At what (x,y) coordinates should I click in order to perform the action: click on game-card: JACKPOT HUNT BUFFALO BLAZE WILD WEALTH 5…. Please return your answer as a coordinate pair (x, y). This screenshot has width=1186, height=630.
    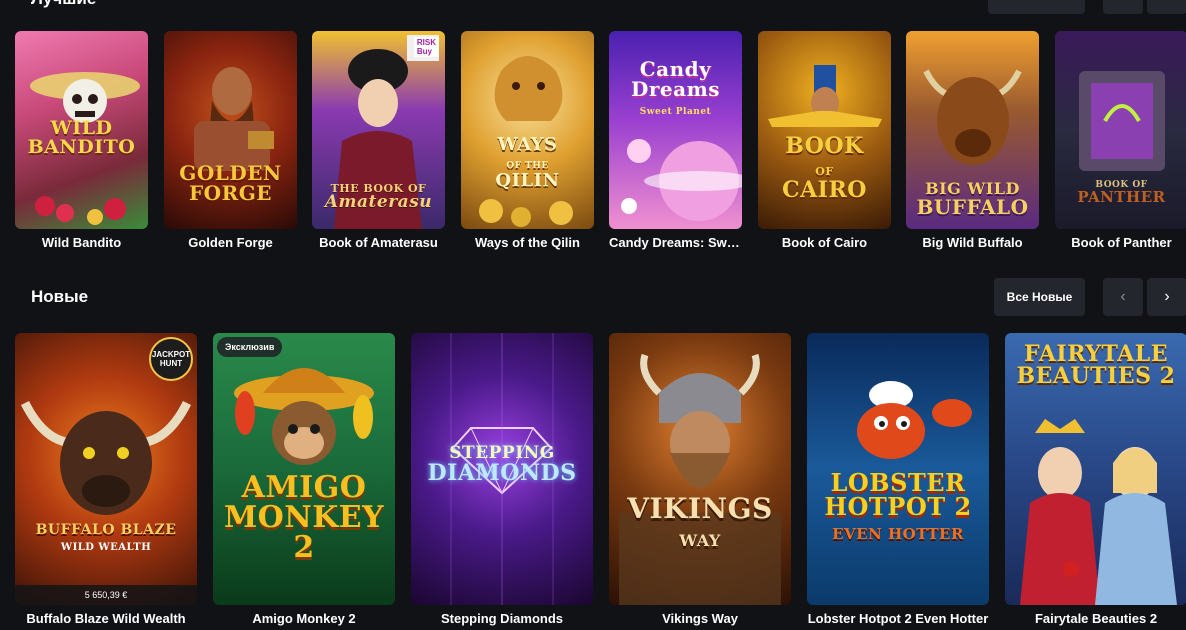
    Looking at the image, I should click on (106, 480).